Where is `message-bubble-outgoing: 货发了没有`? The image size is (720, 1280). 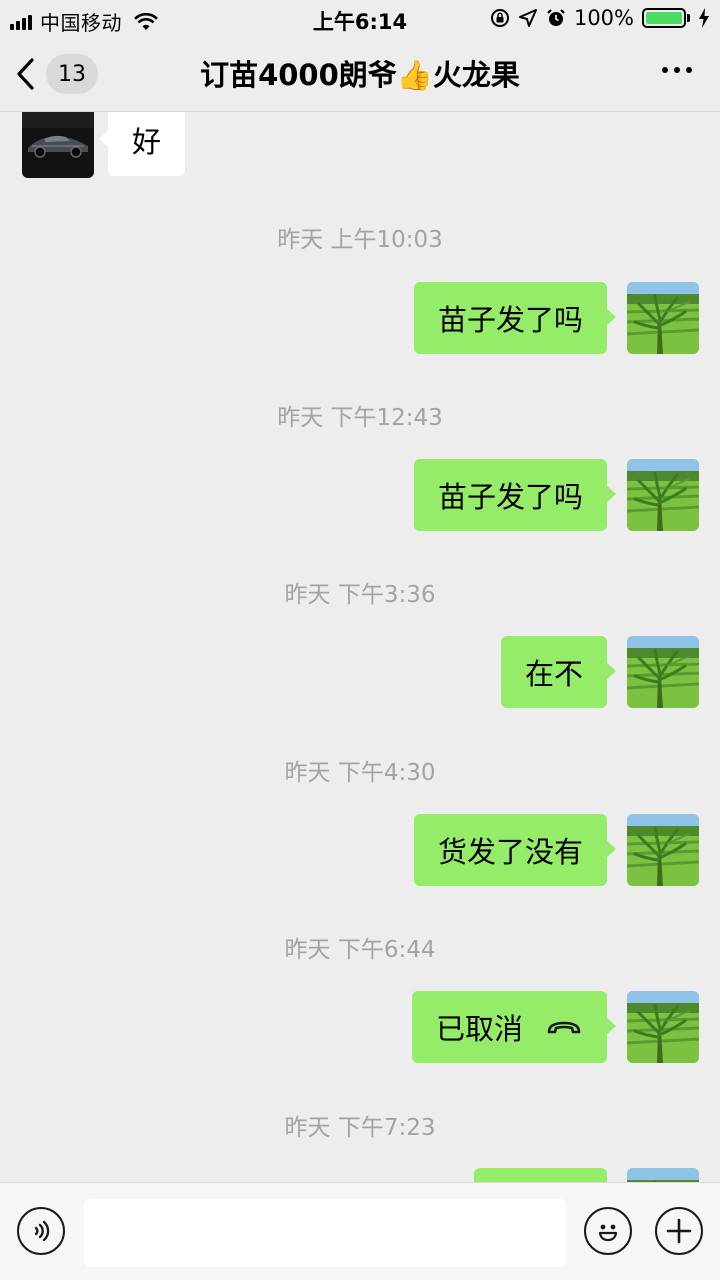
message-bubble-outgoing: 货发了没有 is located at coordinates (515, 850).